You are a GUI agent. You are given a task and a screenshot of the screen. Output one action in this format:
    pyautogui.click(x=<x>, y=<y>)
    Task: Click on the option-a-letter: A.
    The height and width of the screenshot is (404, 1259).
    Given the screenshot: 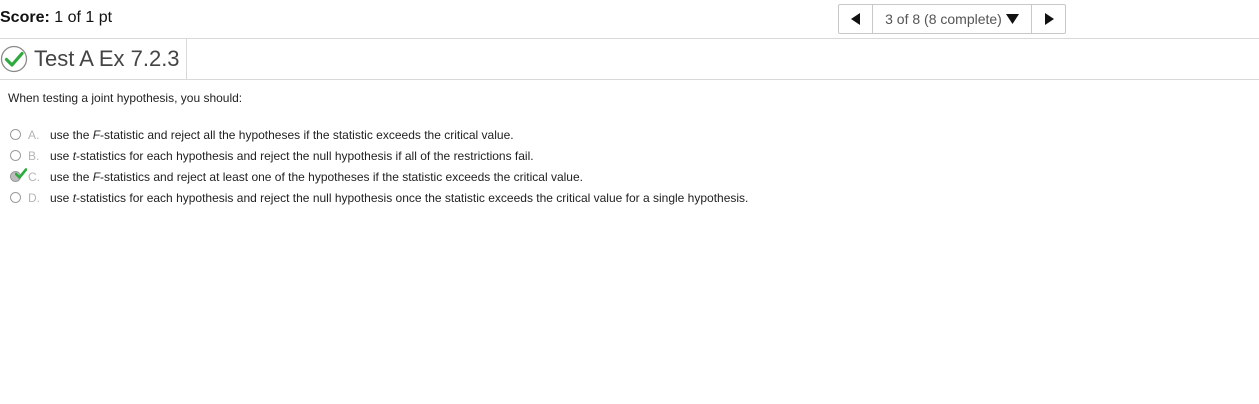 What is the action you would take?
    pyautogui.click(x=34, y=134)
    